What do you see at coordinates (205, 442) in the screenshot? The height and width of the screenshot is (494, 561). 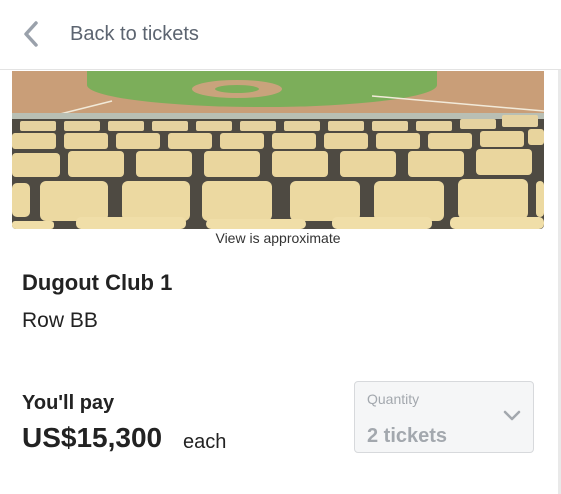 I see `price-unit: each` at bounding box center [205, 442].